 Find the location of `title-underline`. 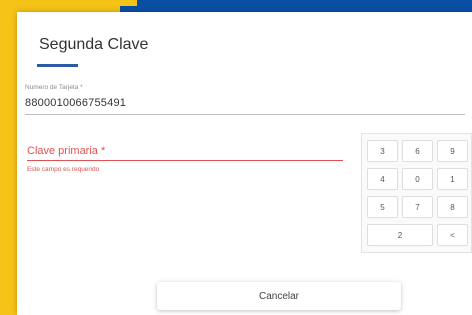

title-underline is located at coordinates (57, 65).